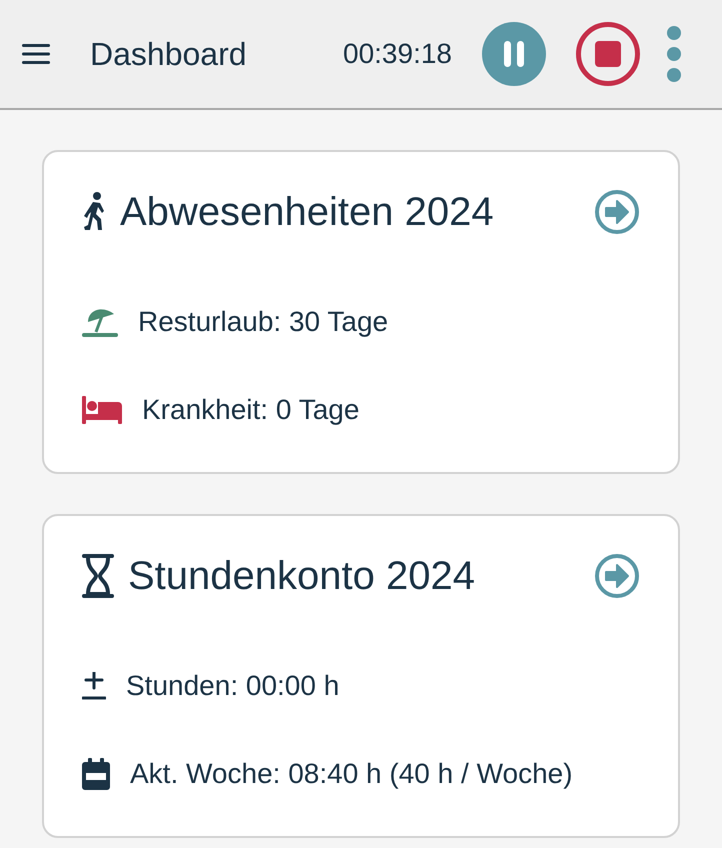  What do you see at coordinates (514, 54) in the screenshot?
I see `pause-icon` at bounding box center [514, 54].